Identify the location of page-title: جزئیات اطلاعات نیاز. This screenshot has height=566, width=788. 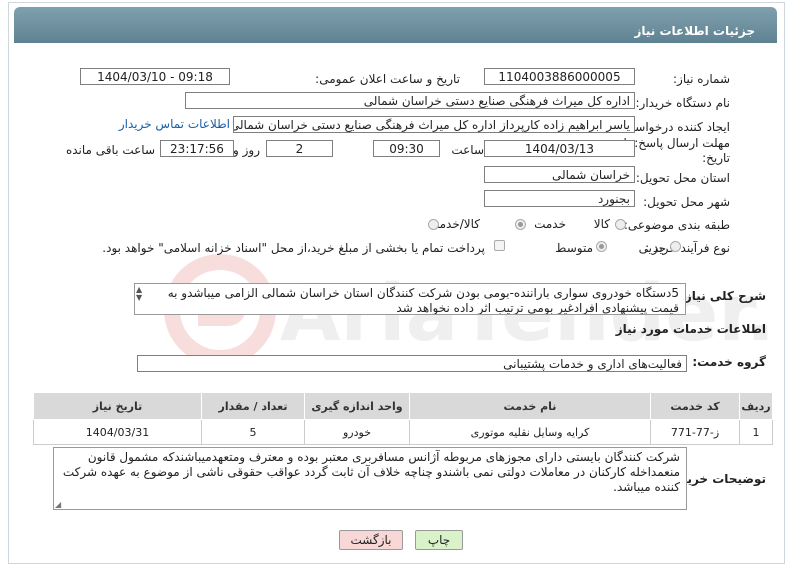
(694, 31).